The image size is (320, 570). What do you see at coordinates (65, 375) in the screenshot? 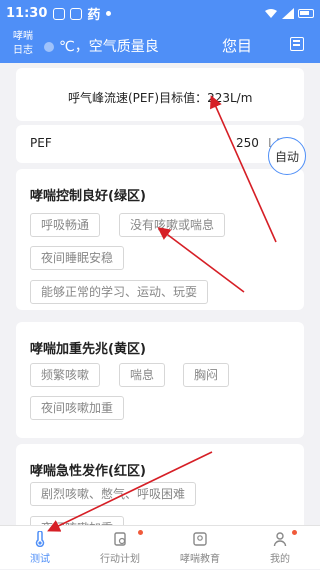
I see `symptom-chip: 频繁咳嗽` at bounding box center [65, 375].